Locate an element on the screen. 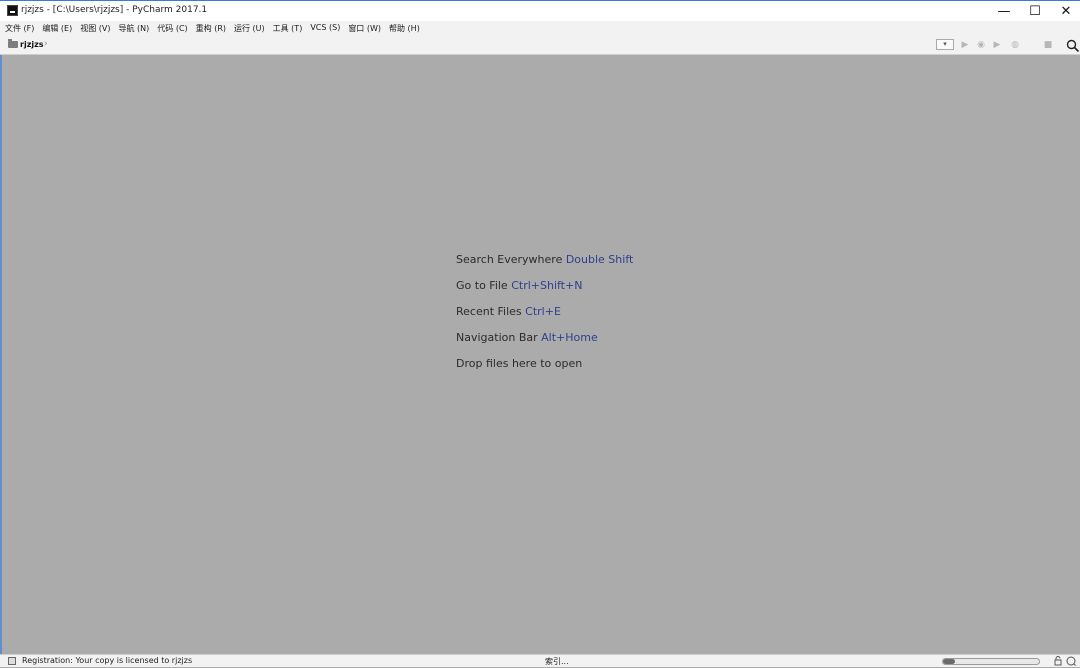 This screenshot has height=668, width=1080. minimize-button: — is located at coordinates (1004, 11).